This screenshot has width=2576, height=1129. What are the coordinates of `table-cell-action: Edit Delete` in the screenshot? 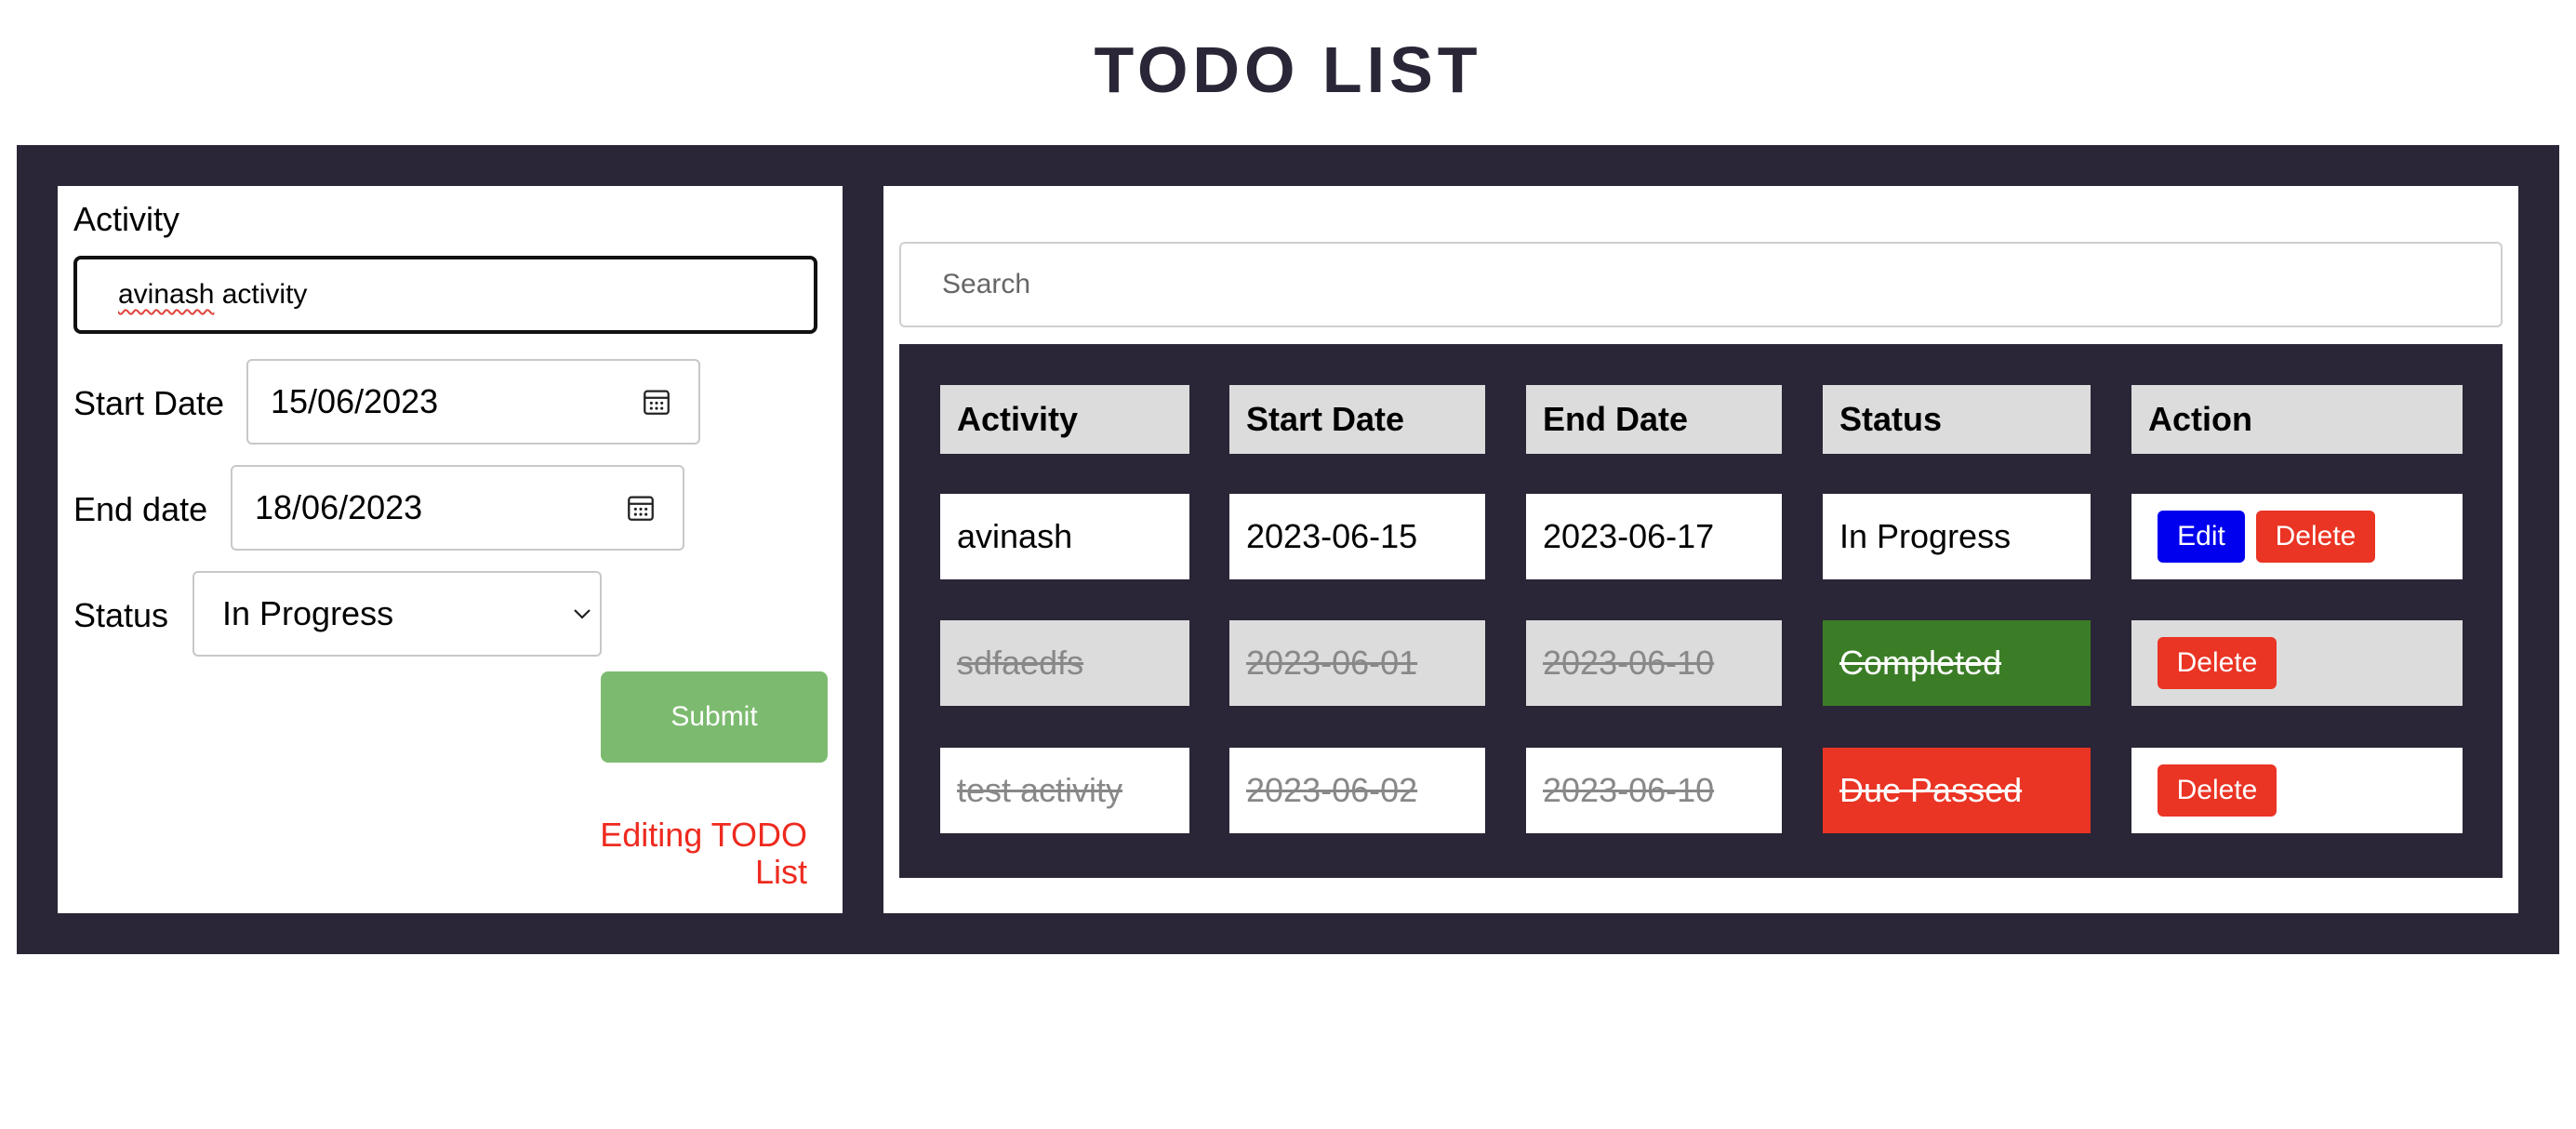 It's located at (2297, 536).